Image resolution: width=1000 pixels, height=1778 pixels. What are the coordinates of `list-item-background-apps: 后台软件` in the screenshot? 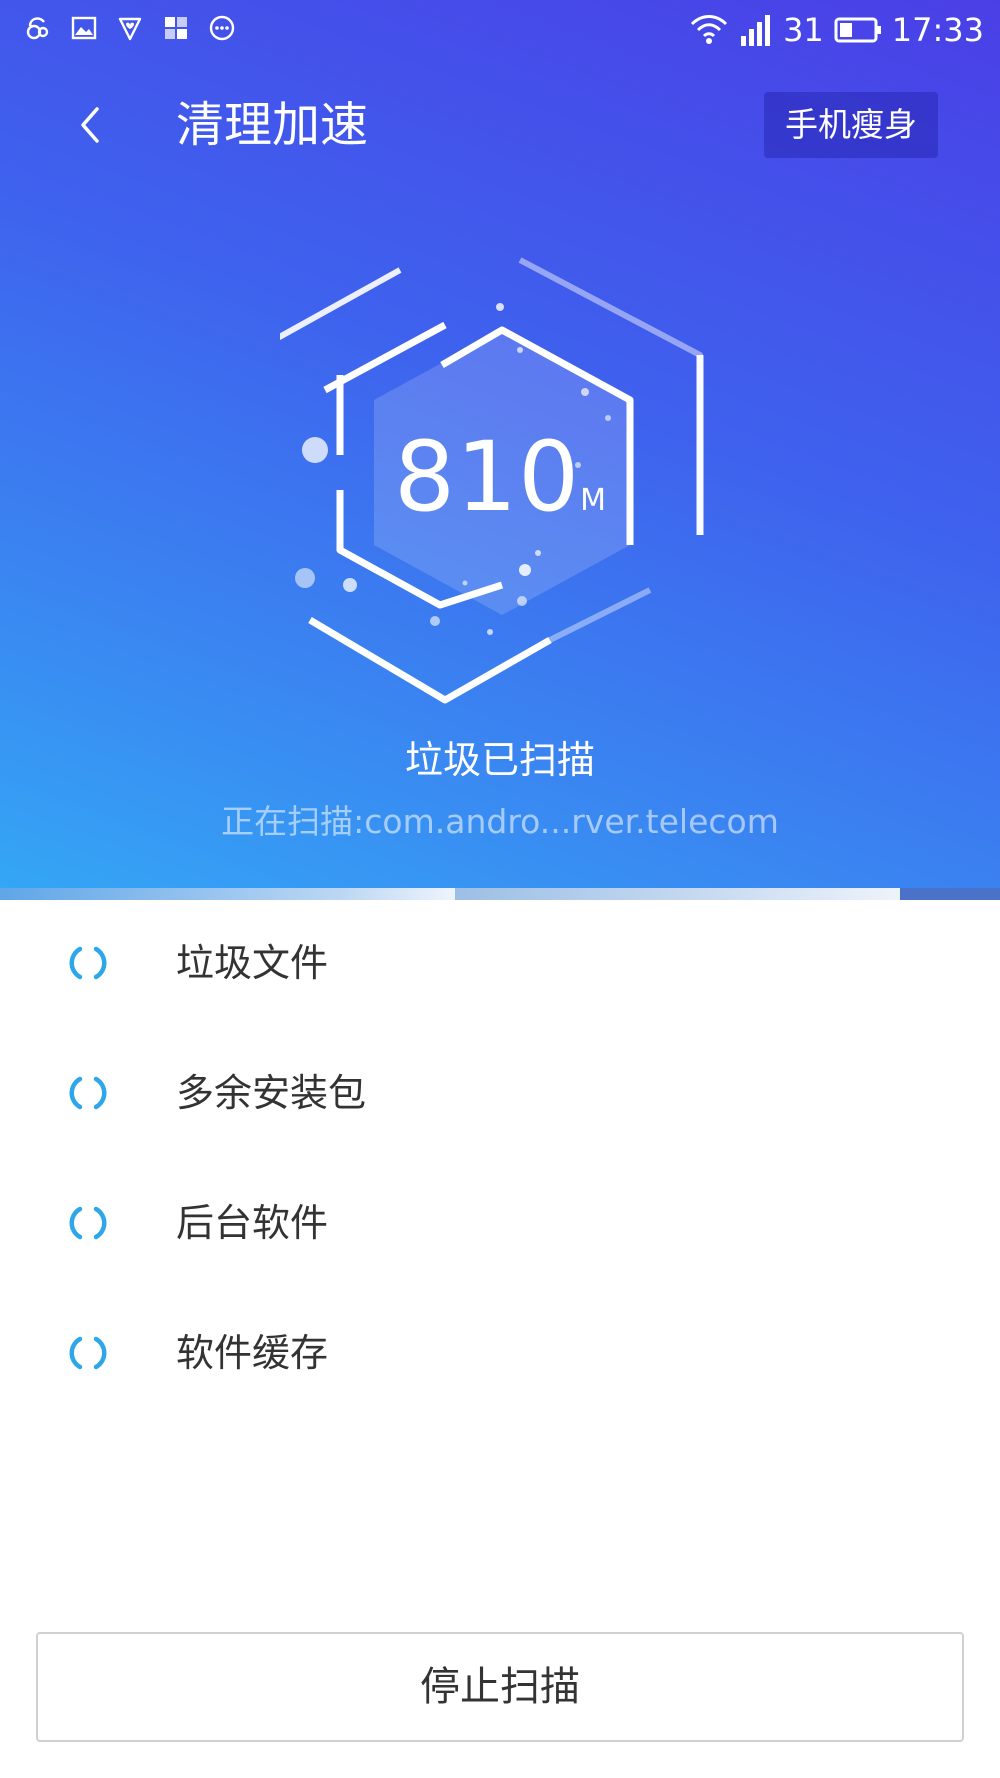 It's located at (500, 1225).